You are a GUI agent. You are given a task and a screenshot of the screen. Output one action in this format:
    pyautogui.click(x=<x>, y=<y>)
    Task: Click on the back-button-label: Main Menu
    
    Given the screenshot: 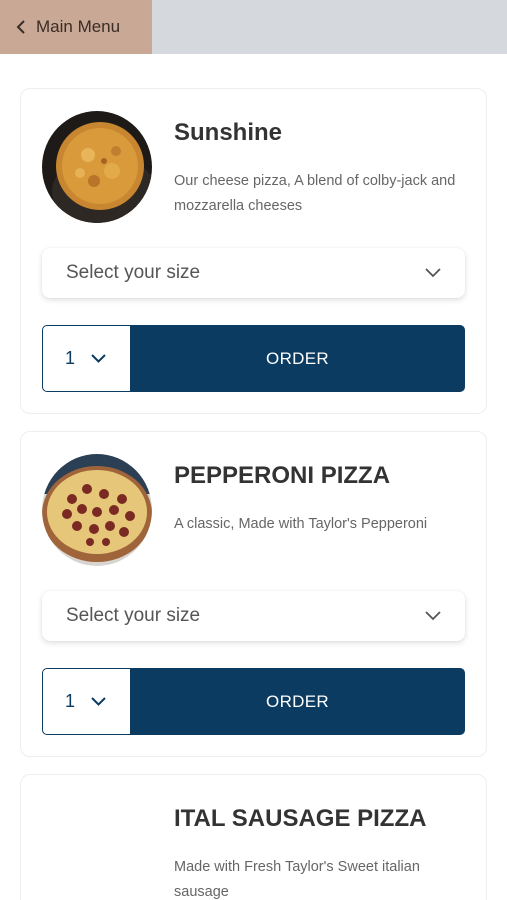 What is the action you would take?
    pyautogui.click(x=78, y=26)
    